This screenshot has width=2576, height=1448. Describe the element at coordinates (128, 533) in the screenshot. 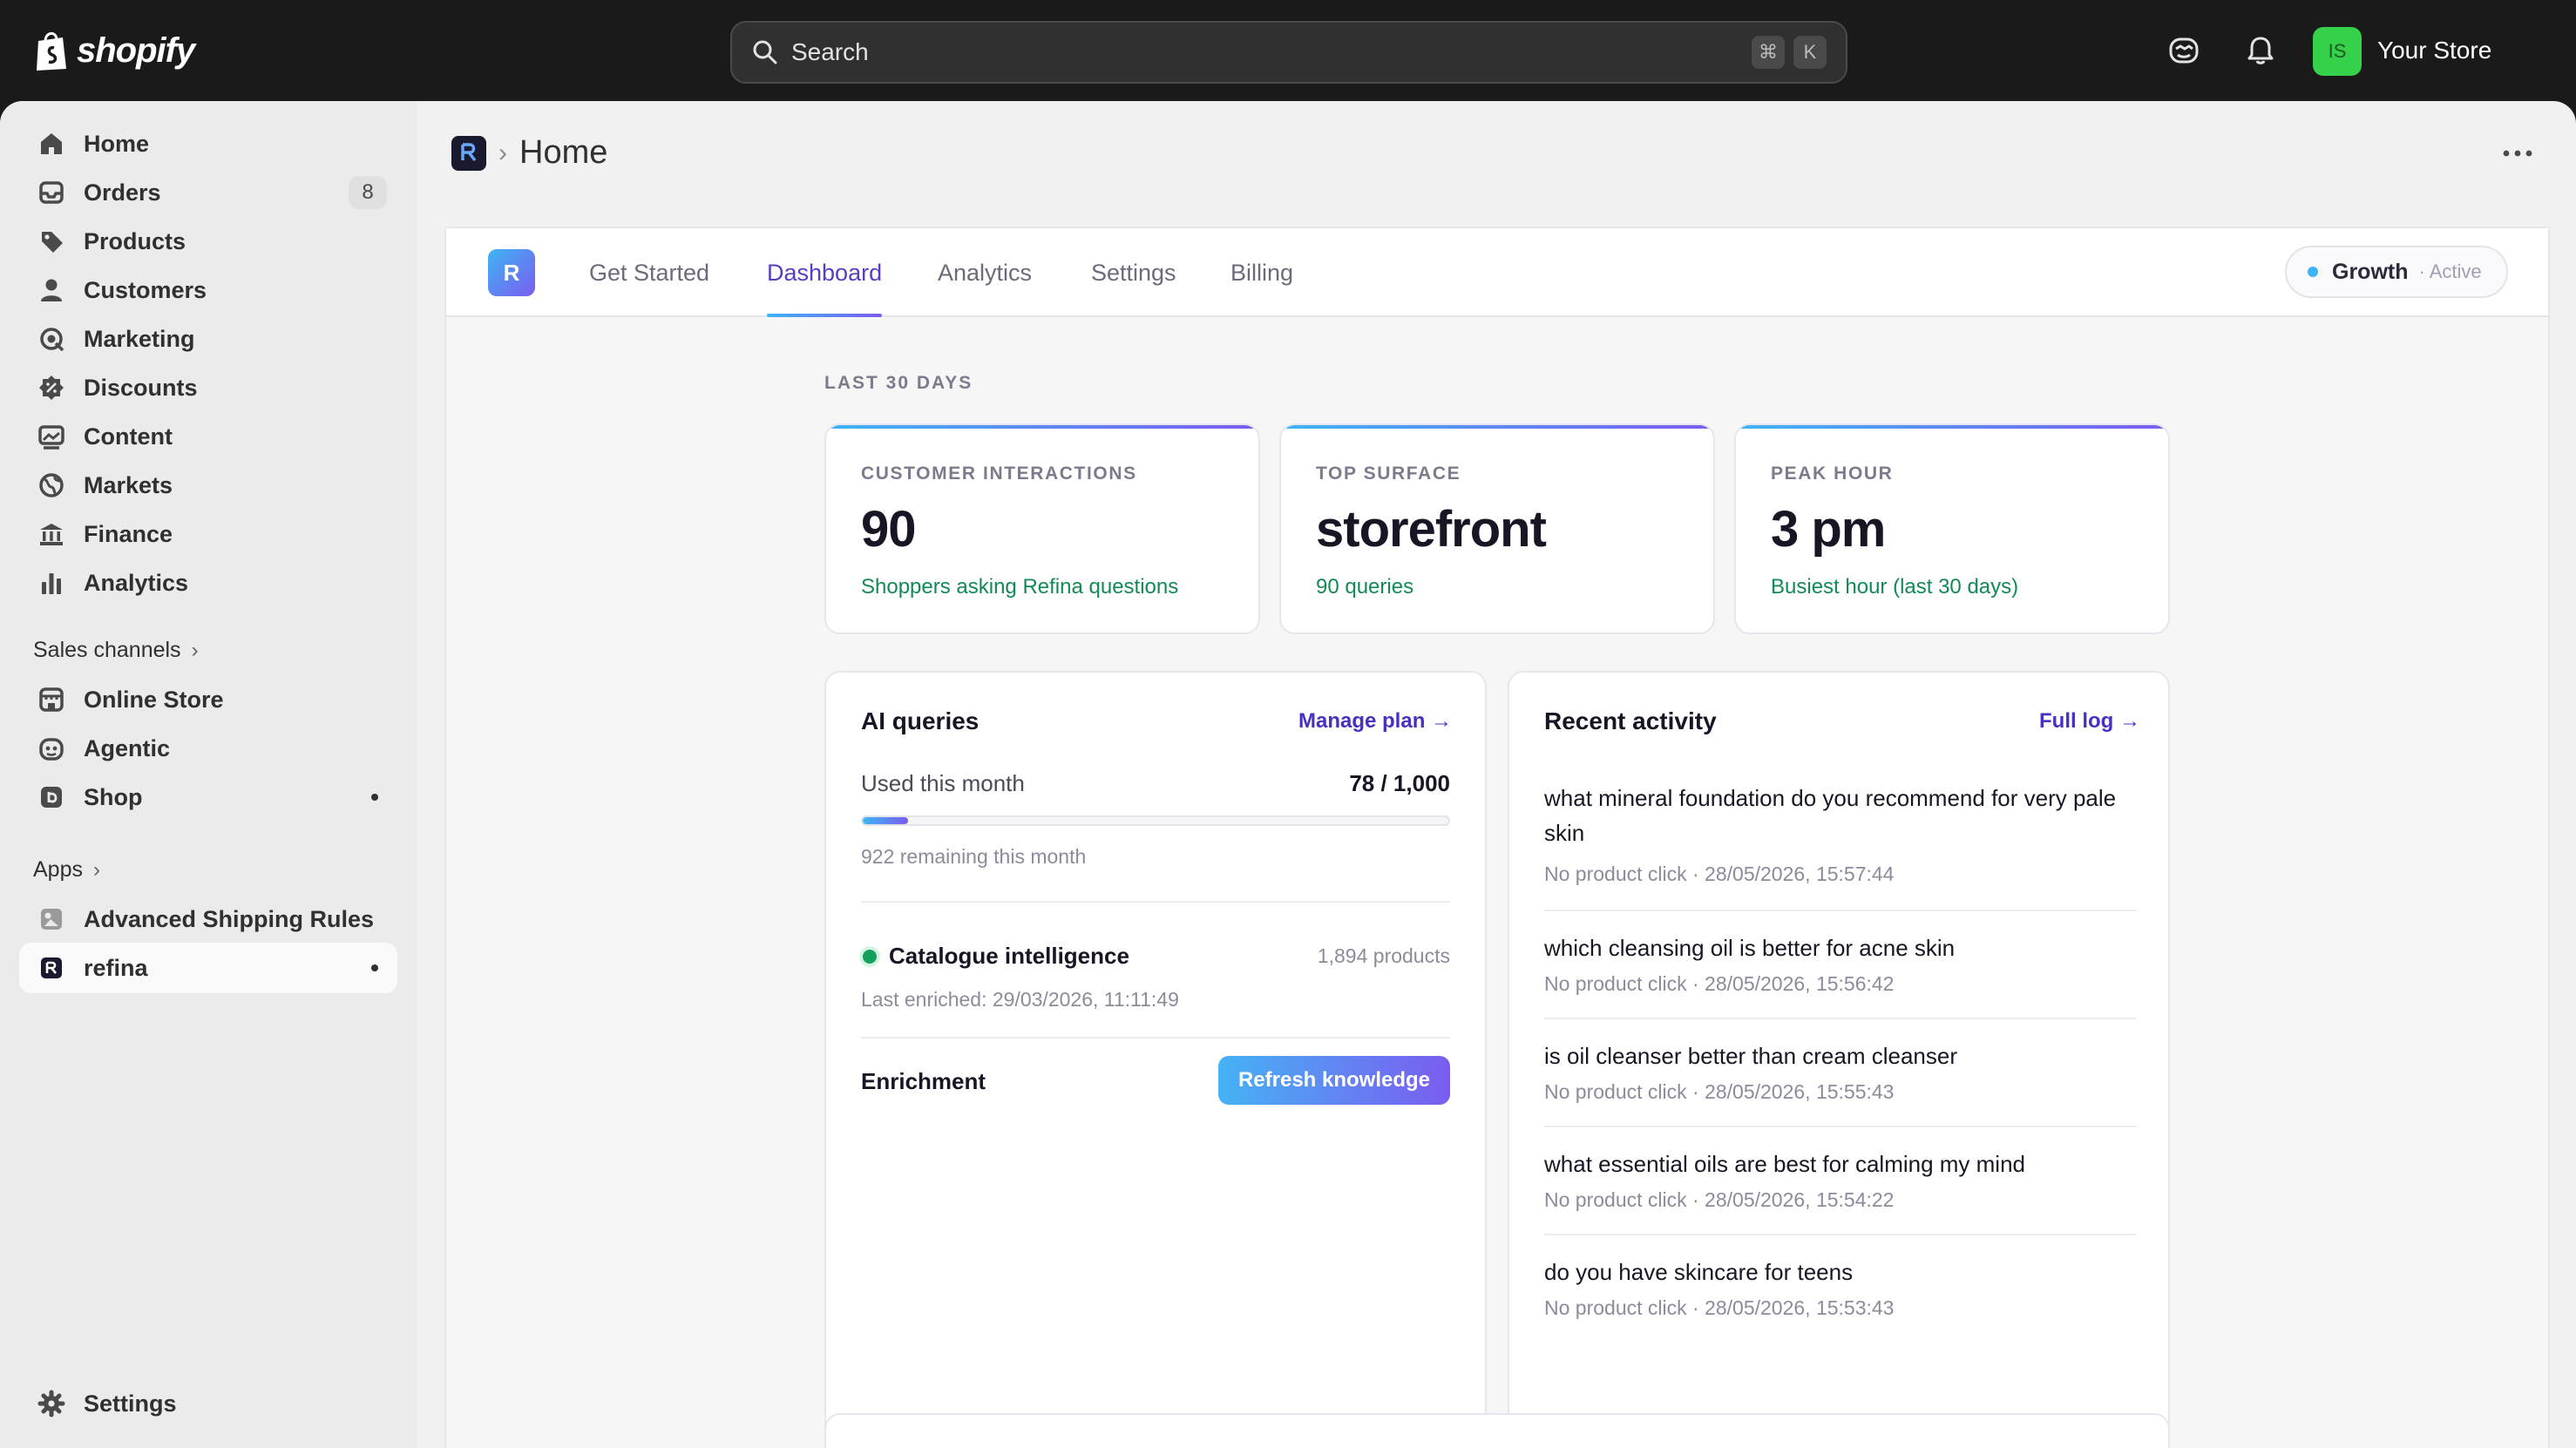

I see `sidebar-item-label: Finance` at that location.